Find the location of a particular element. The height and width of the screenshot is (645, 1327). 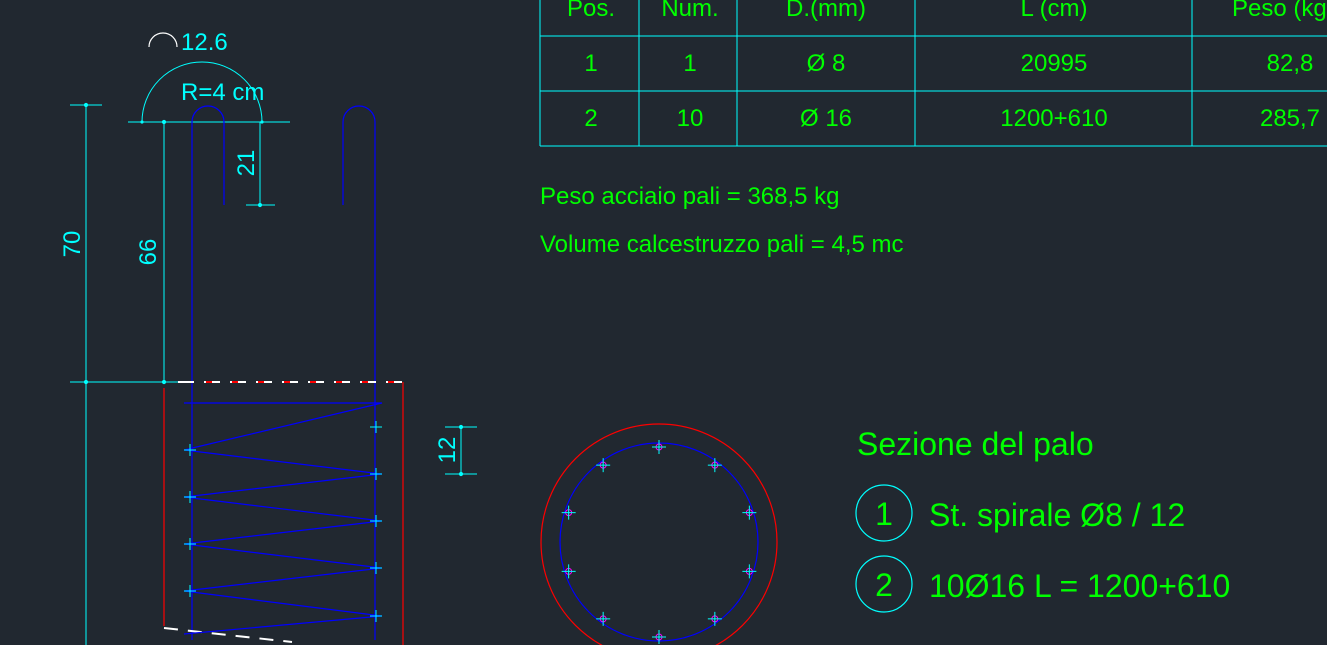

table-cell: Ø 8 is located at coordinates (826, 63).